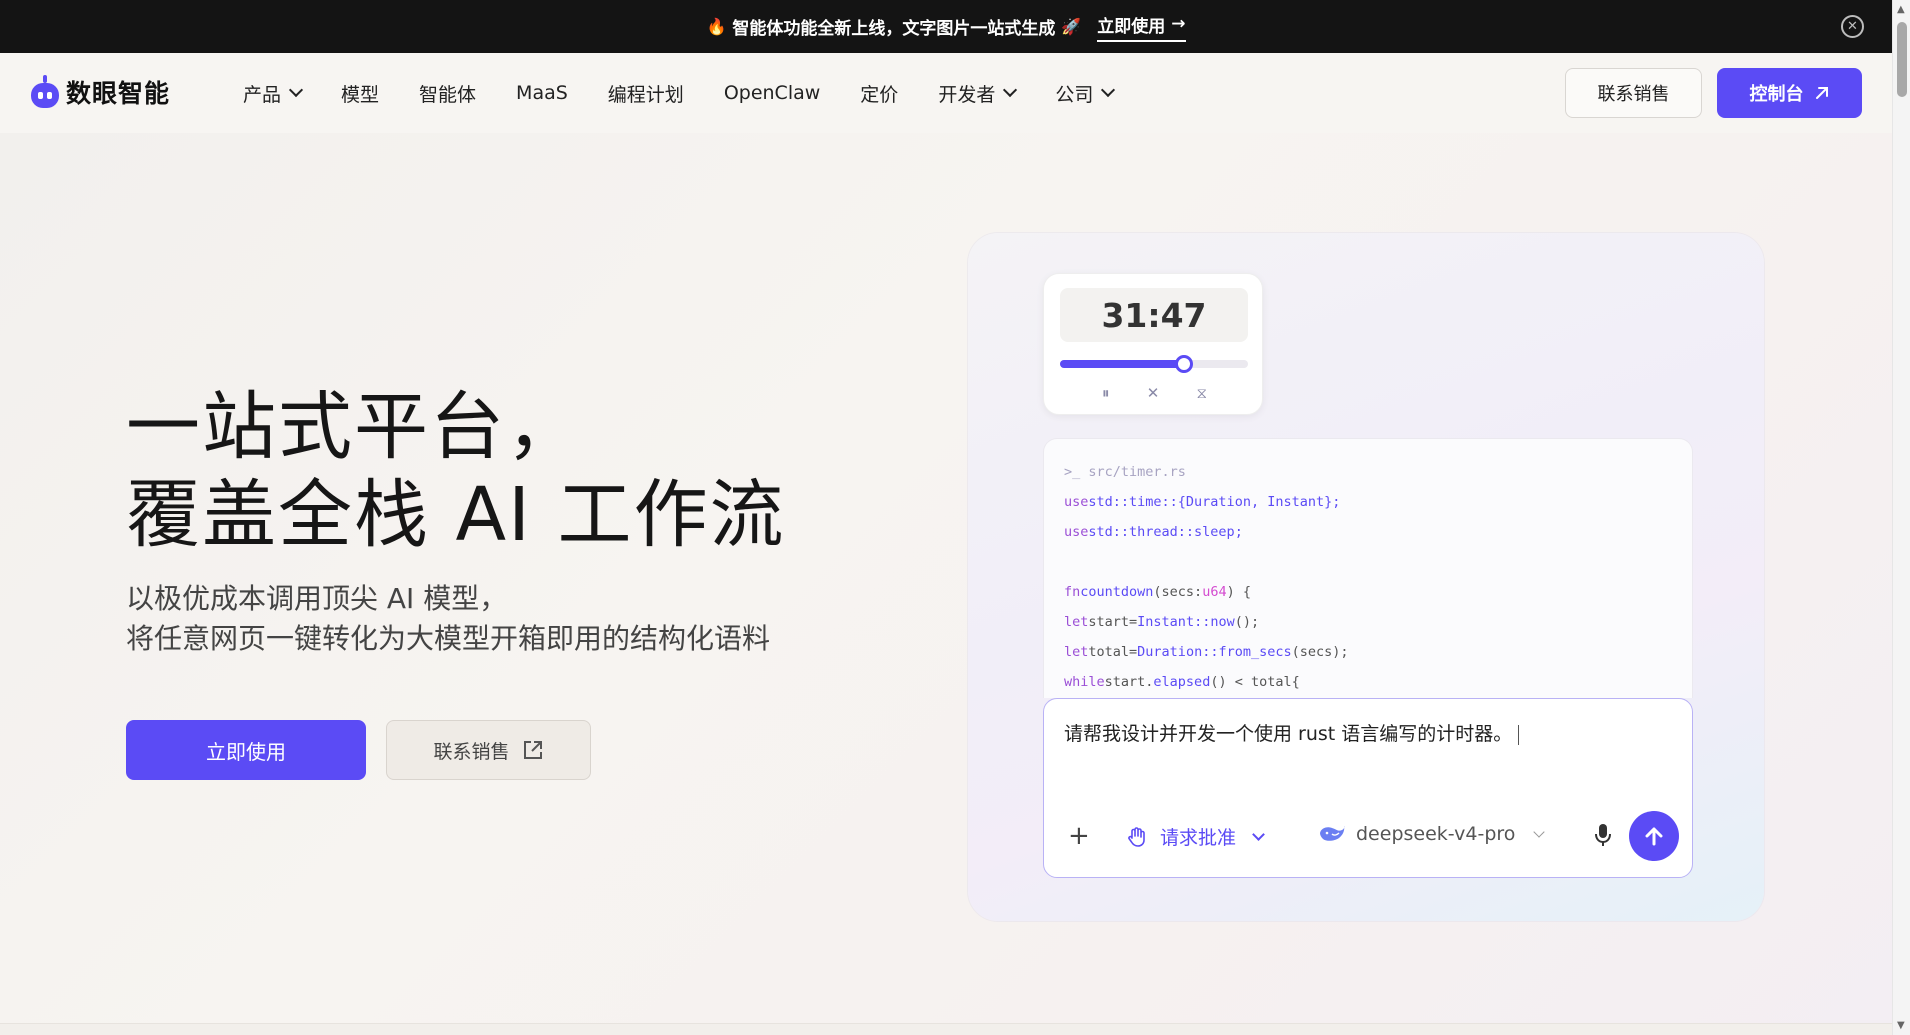 The height and width of the screenshot is (1035, 1910). Describe the element at coordinates (1136, 836) in the screenshot. I see `hand-icon` at that location.